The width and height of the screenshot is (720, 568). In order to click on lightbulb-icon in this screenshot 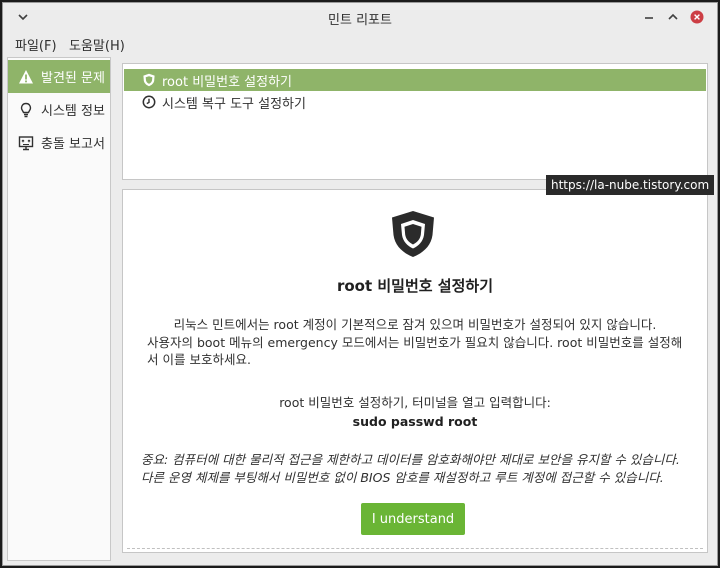, I will do `click(26, 109)`.